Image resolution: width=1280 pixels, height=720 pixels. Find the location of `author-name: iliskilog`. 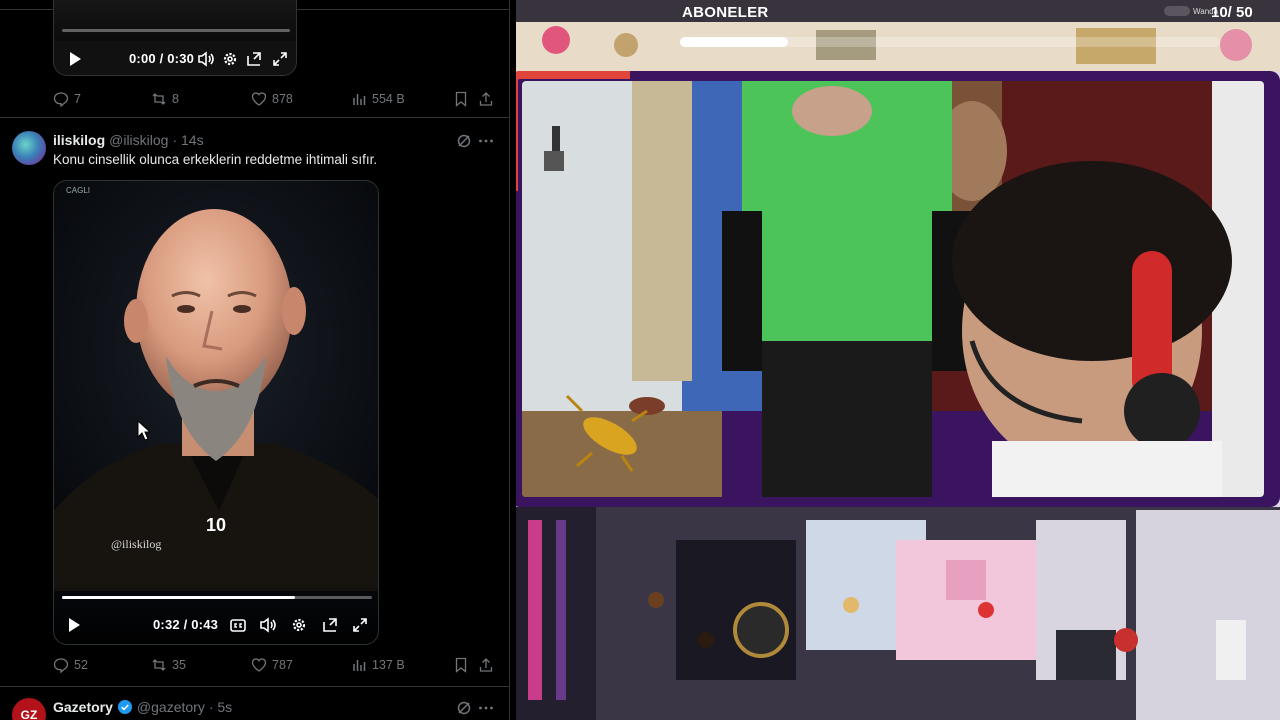

author-name: iliskilog is located at coordinates (79, 140).